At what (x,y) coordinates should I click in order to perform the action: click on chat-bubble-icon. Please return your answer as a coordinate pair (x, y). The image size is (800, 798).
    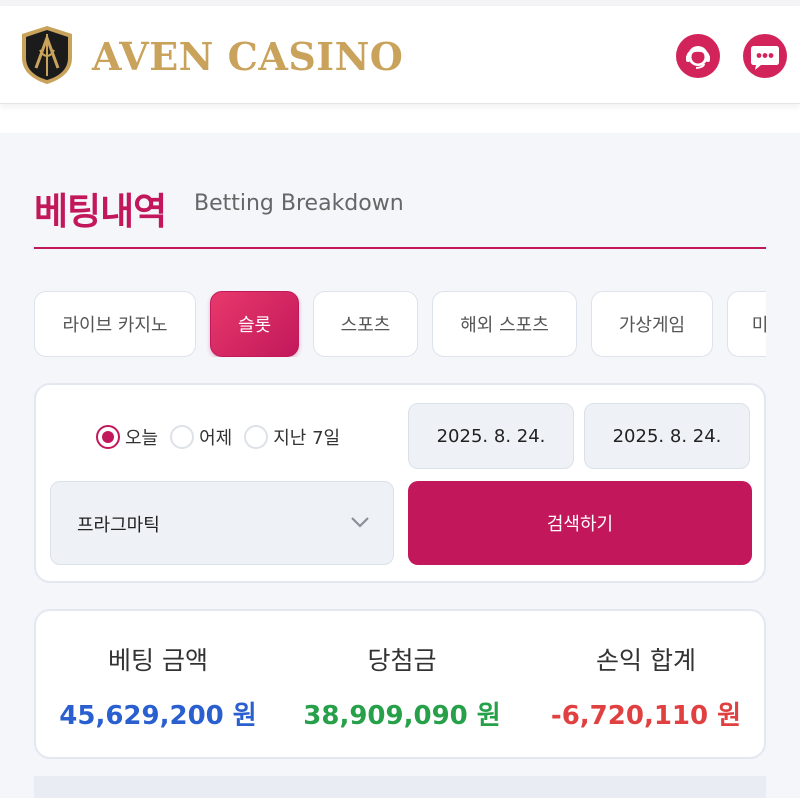
    Looking at the image, I should click on (765, 56).